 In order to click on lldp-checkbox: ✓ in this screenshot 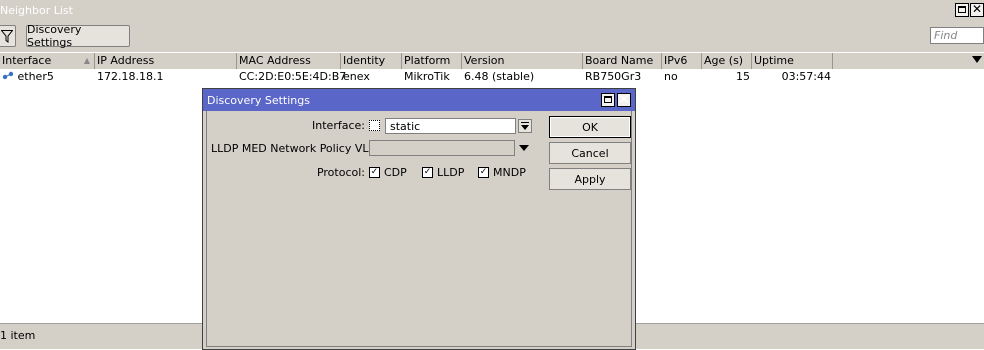, I will do `click(427, 172)`.